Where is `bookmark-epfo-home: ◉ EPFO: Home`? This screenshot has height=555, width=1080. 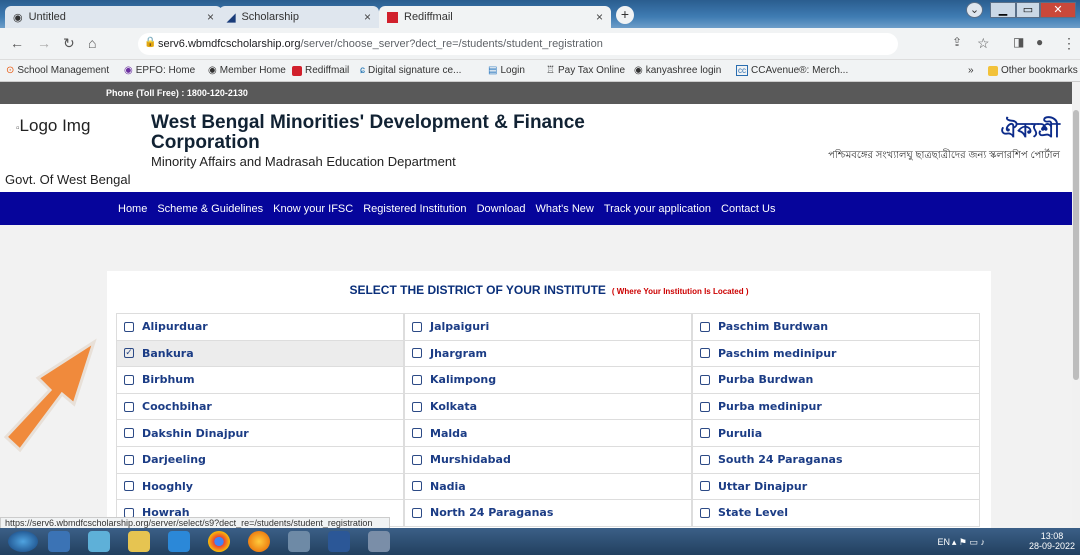
bookmark-epfo-home: ◉ EPFO: Home is located at coordinates (159, 70).